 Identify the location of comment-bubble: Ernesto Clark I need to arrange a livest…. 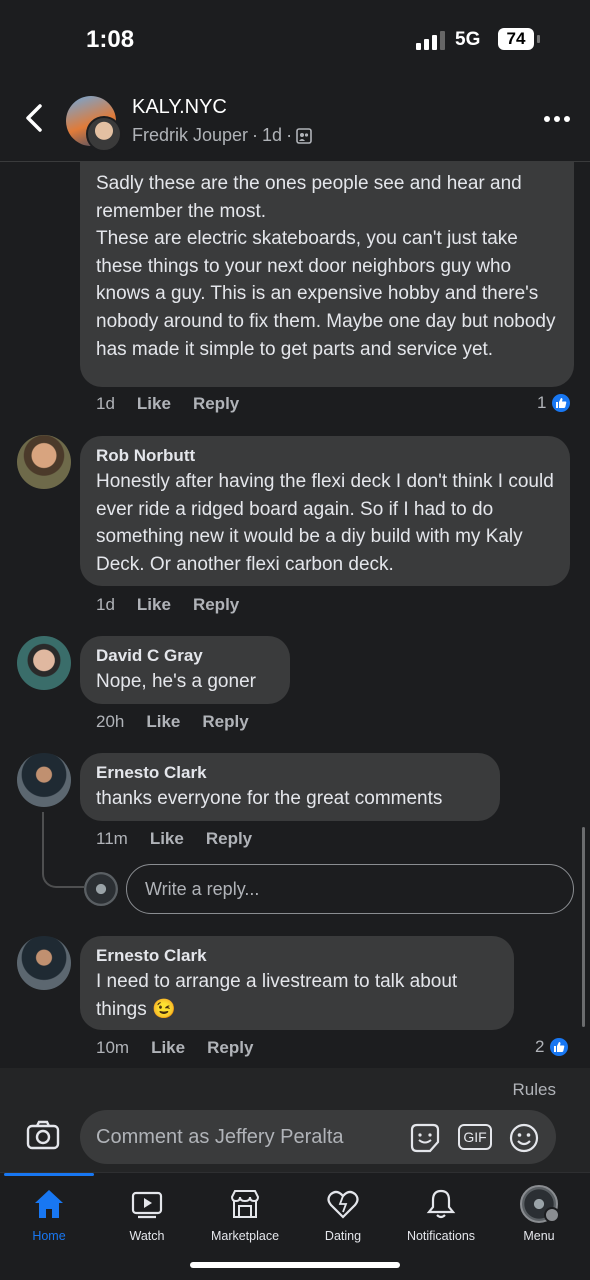
(297, 983).